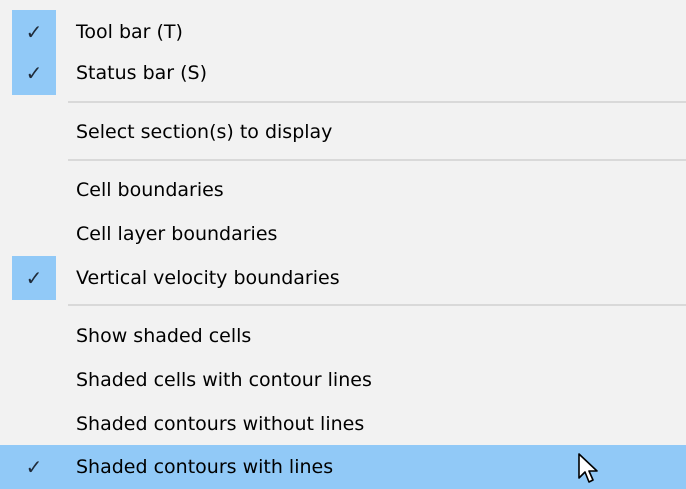 The width and height of the screenshot is (686, 489). Describe the element at coordinates (150, 190) in the screenshot. I see `menu-item-label: Cell boundaries` at that location.